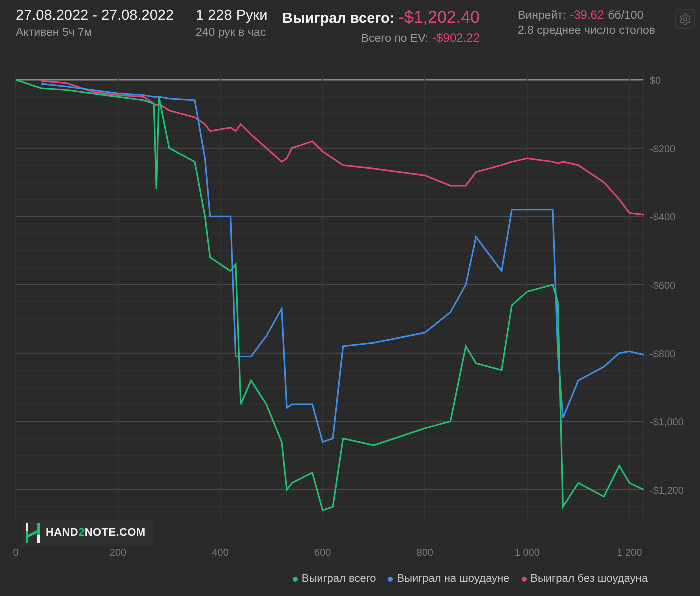  I want to click on won-value: -$1,202.40, so click(439, 18).